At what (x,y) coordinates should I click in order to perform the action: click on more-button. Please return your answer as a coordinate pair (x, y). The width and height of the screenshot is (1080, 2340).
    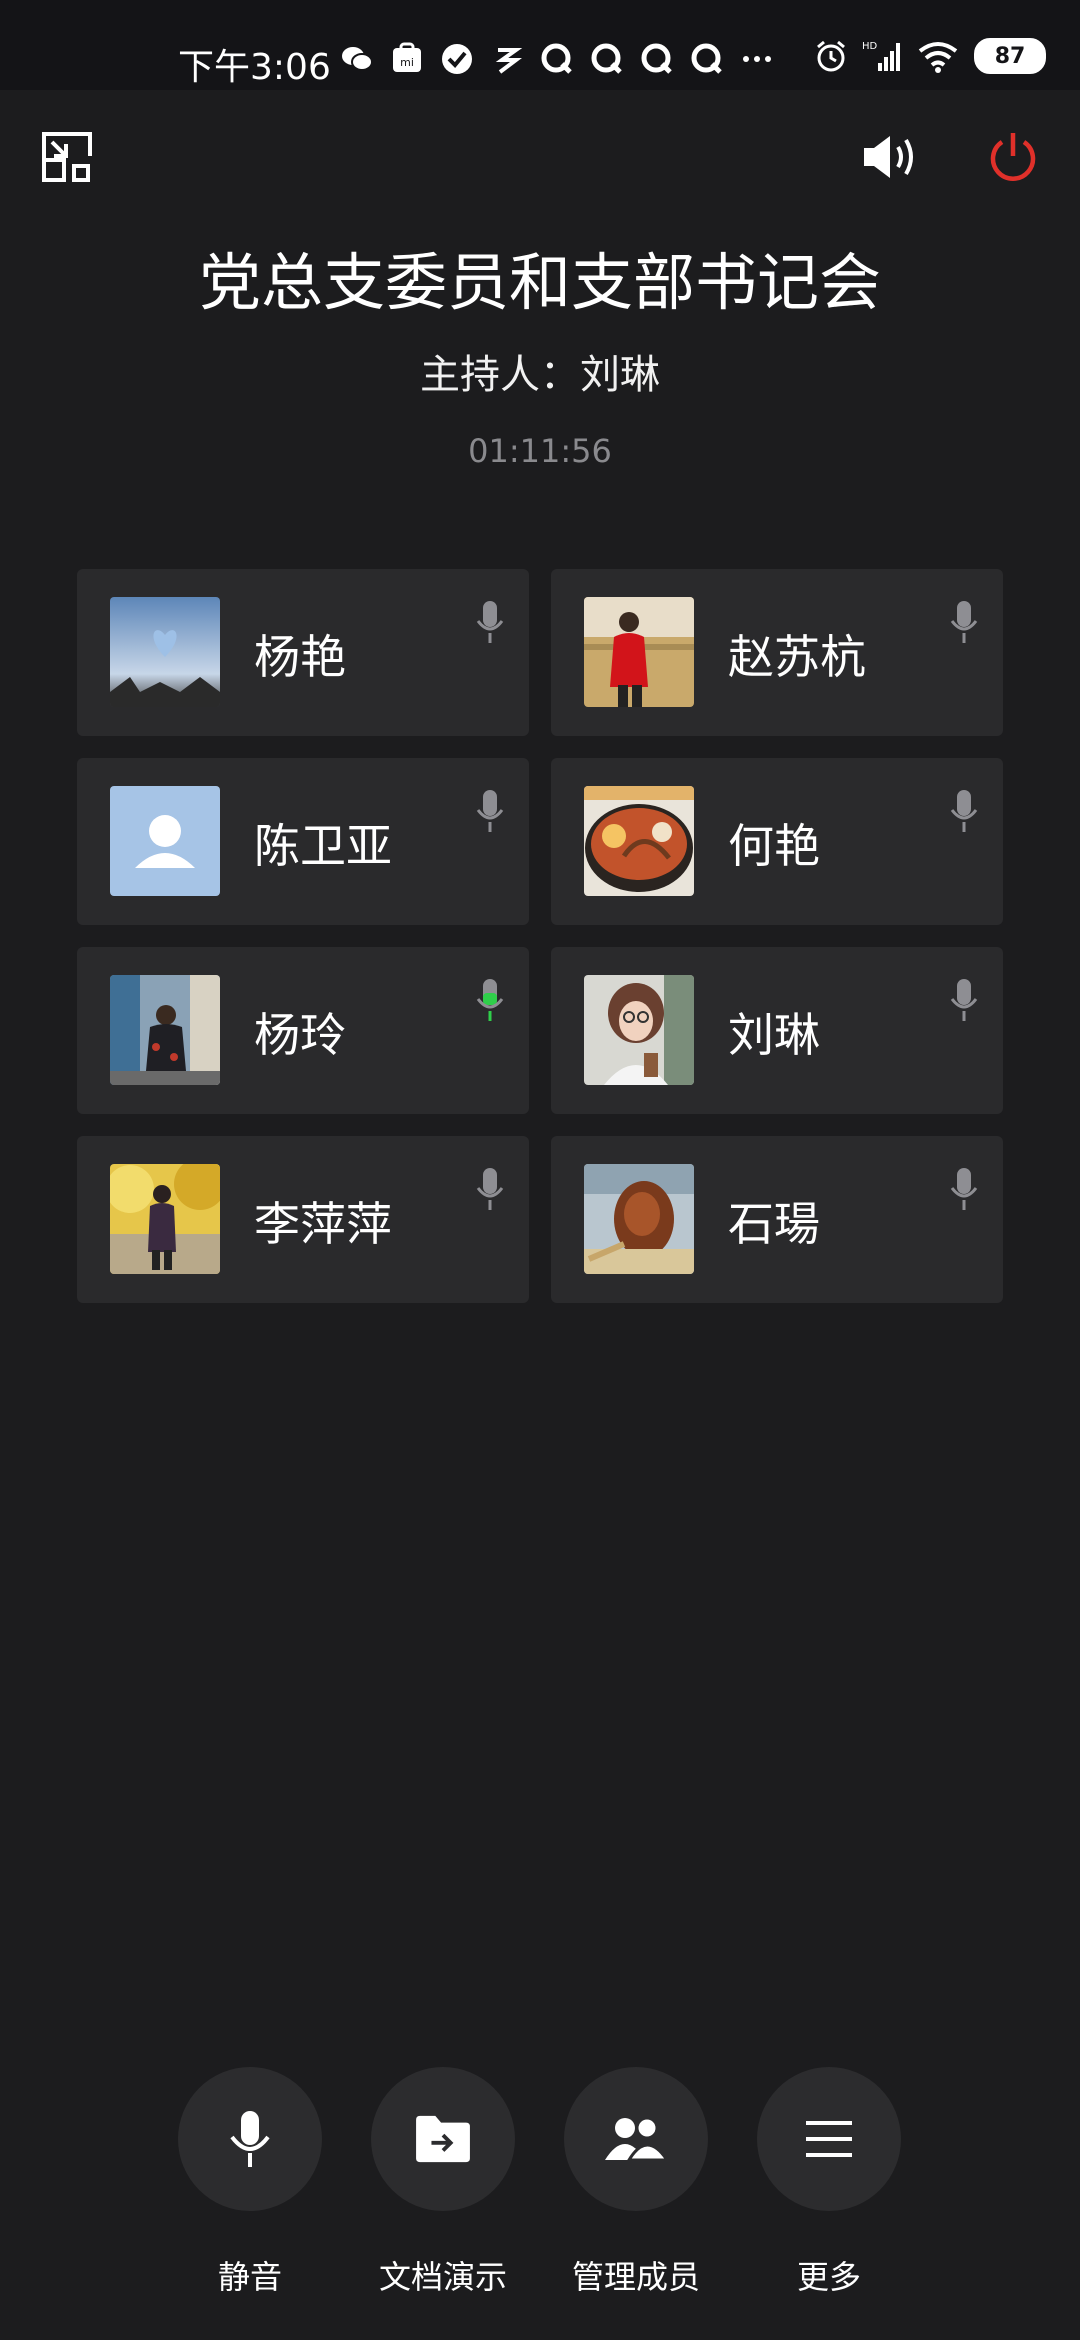
    Looking at the image, I should click on (829, 2139).